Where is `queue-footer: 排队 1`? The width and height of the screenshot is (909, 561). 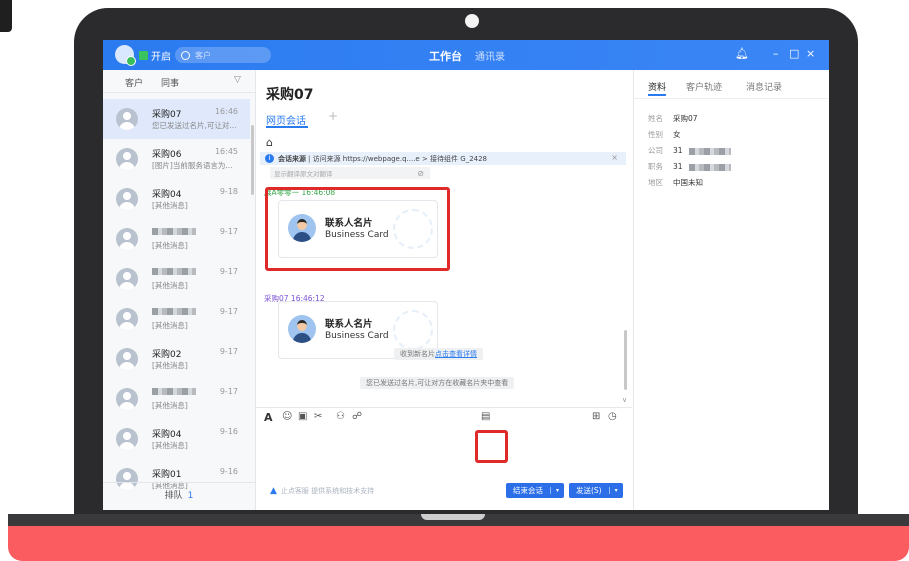
queue-footer: 排队 1 is located at coordinates (179, 496).